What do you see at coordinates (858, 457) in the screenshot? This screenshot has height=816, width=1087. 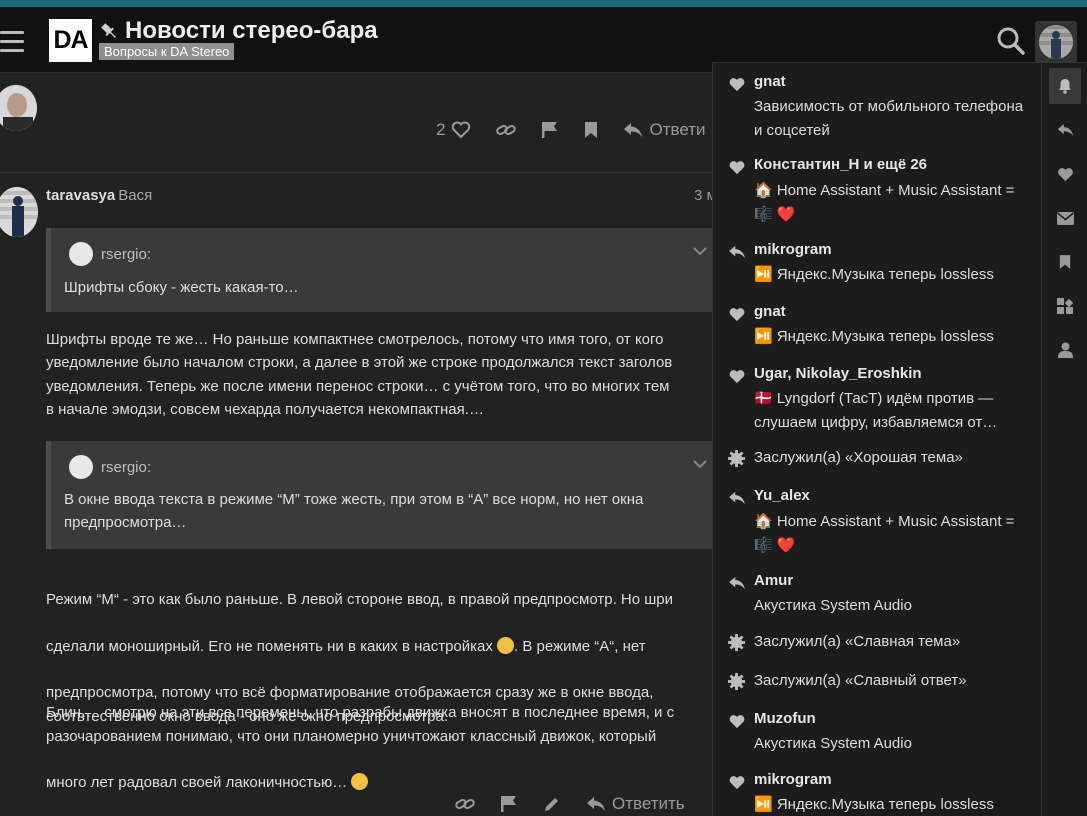 I see `notification-text: Заслужил(а) «Хорошая тема»` at bounding box center [858, 457].